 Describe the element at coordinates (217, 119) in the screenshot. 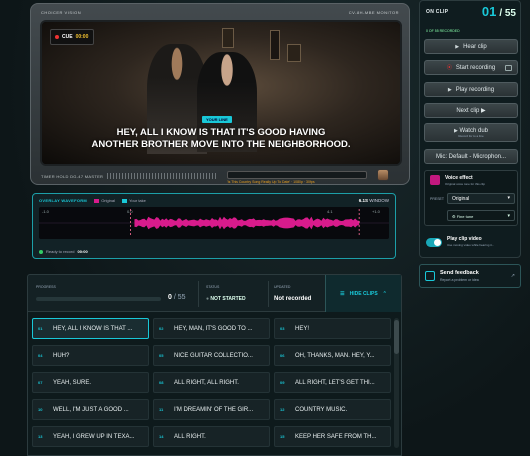

I see `your-line-badge: YOUR LINE` at that location.